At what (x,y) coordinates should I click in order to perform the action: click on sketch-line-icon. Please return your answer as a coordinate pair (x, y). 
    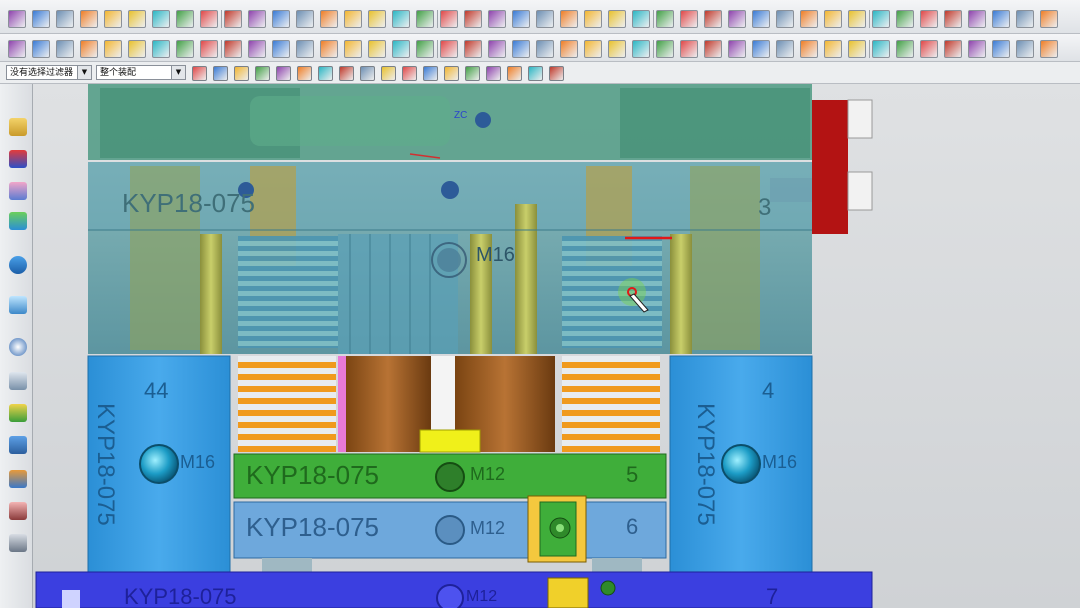
    Looking at the image, I should click on (737, 19).